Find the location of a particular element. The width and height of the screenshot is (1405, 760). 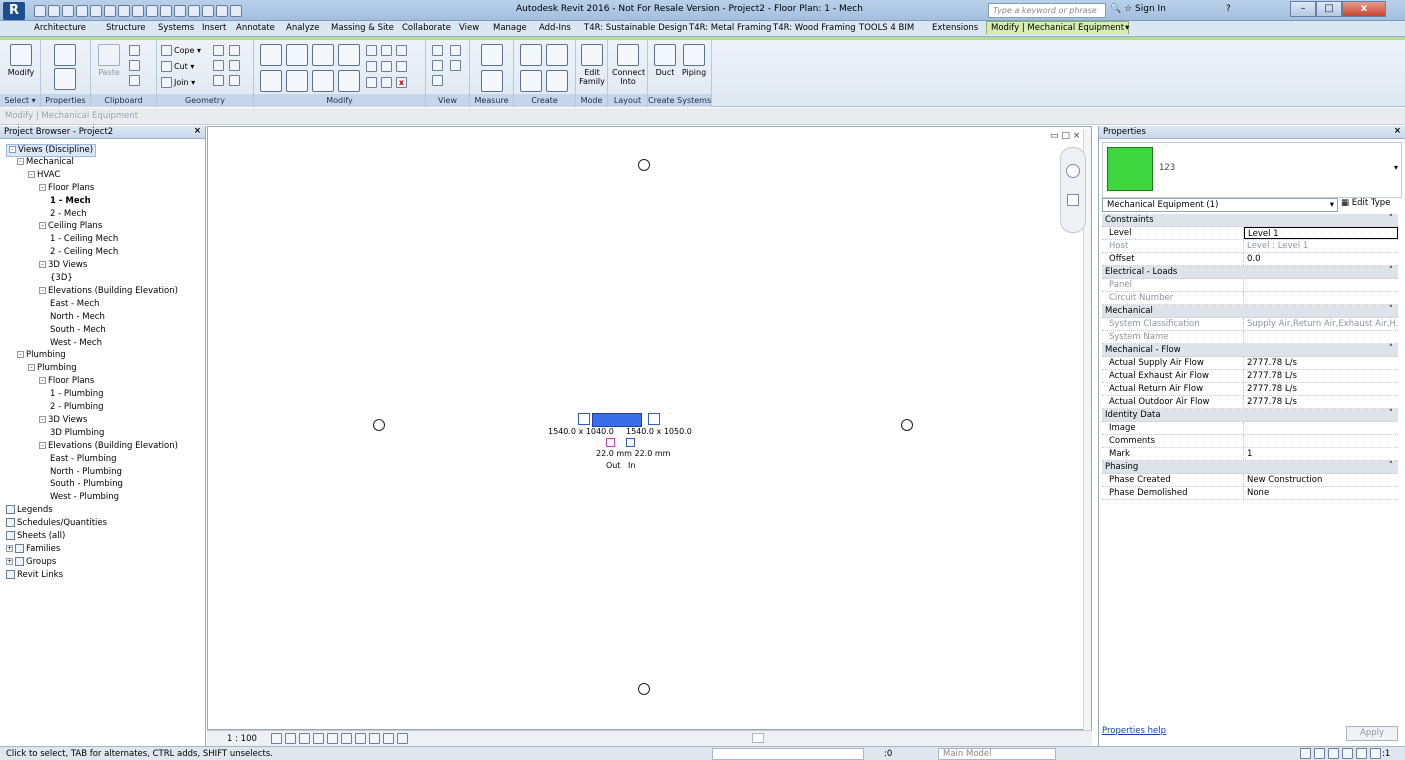

property-value: None is located at coordinates (1321, 493).